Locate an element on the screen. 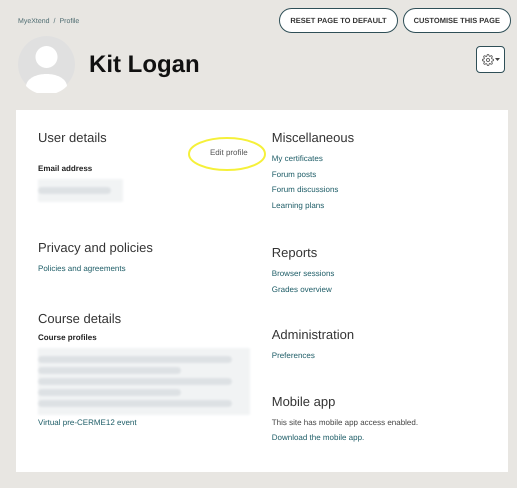 Image resolution: width=517 pixels, height=488 pixels. link: Browser sessions is located at coordinates (379, 274).